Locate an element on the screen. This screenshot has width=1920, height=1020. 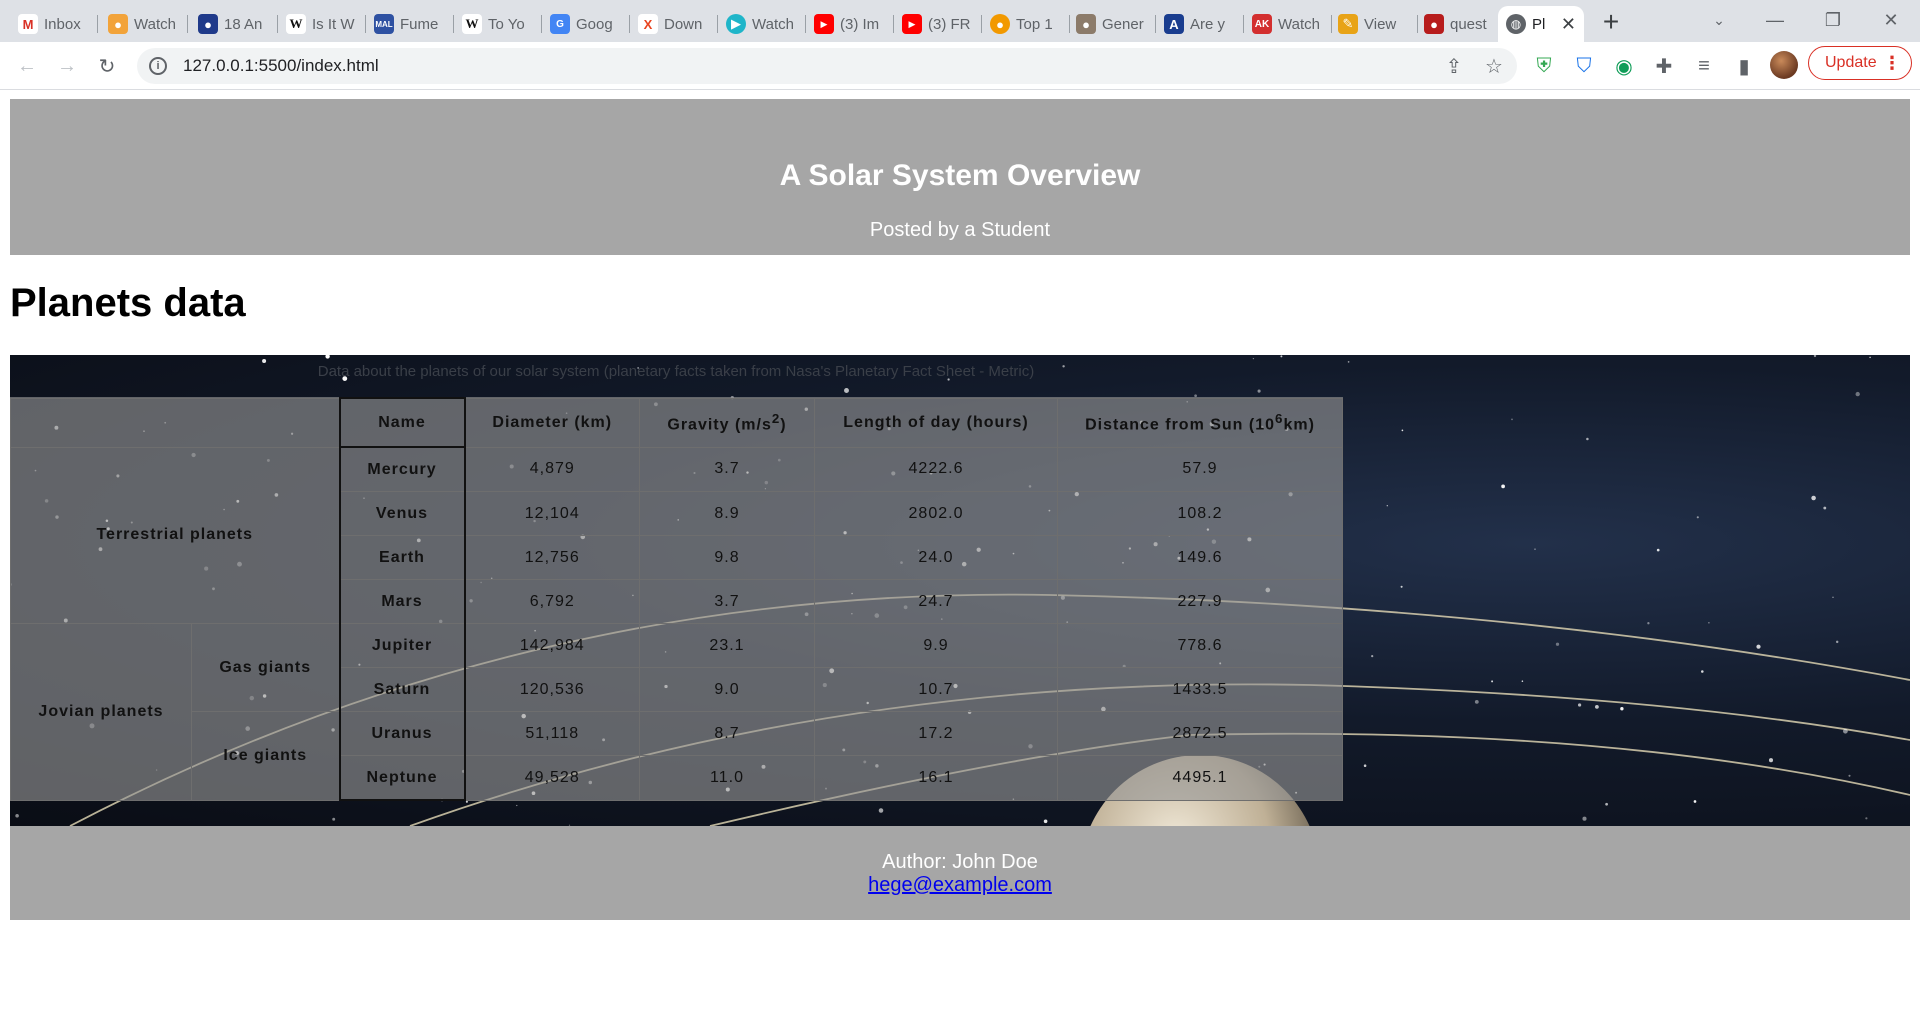
tab-quest: ● quest is located at coordinates (1460, 24).